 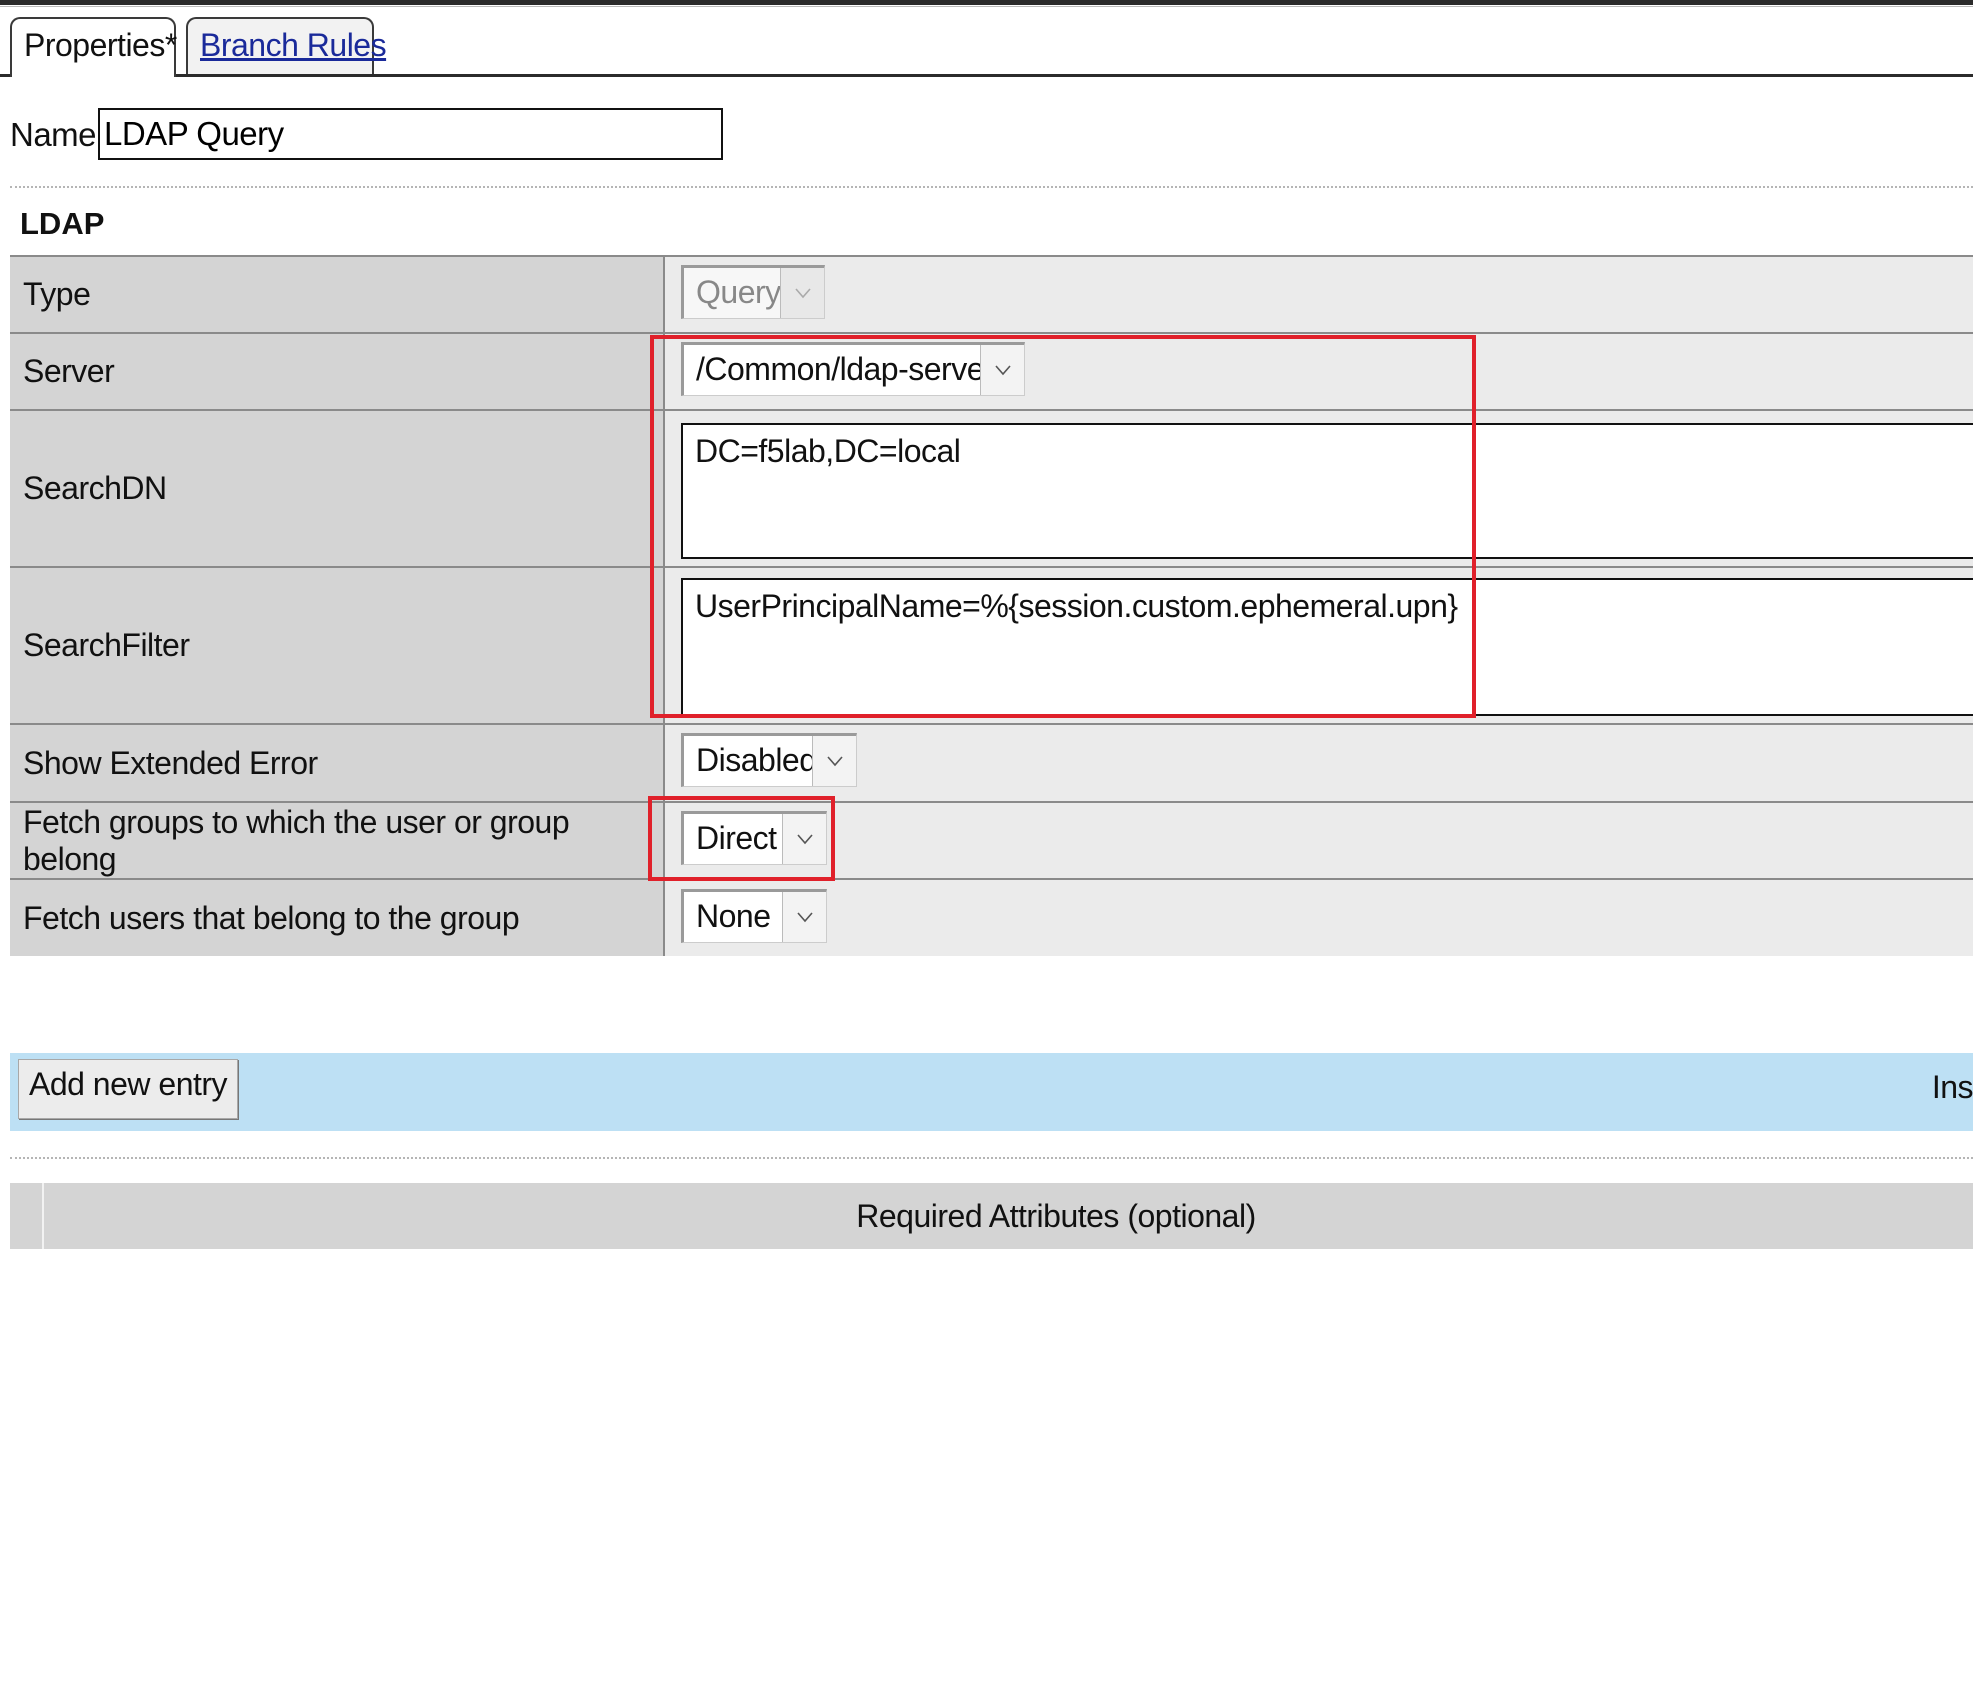 I want to click on name-input, so click(x=410, y=134).